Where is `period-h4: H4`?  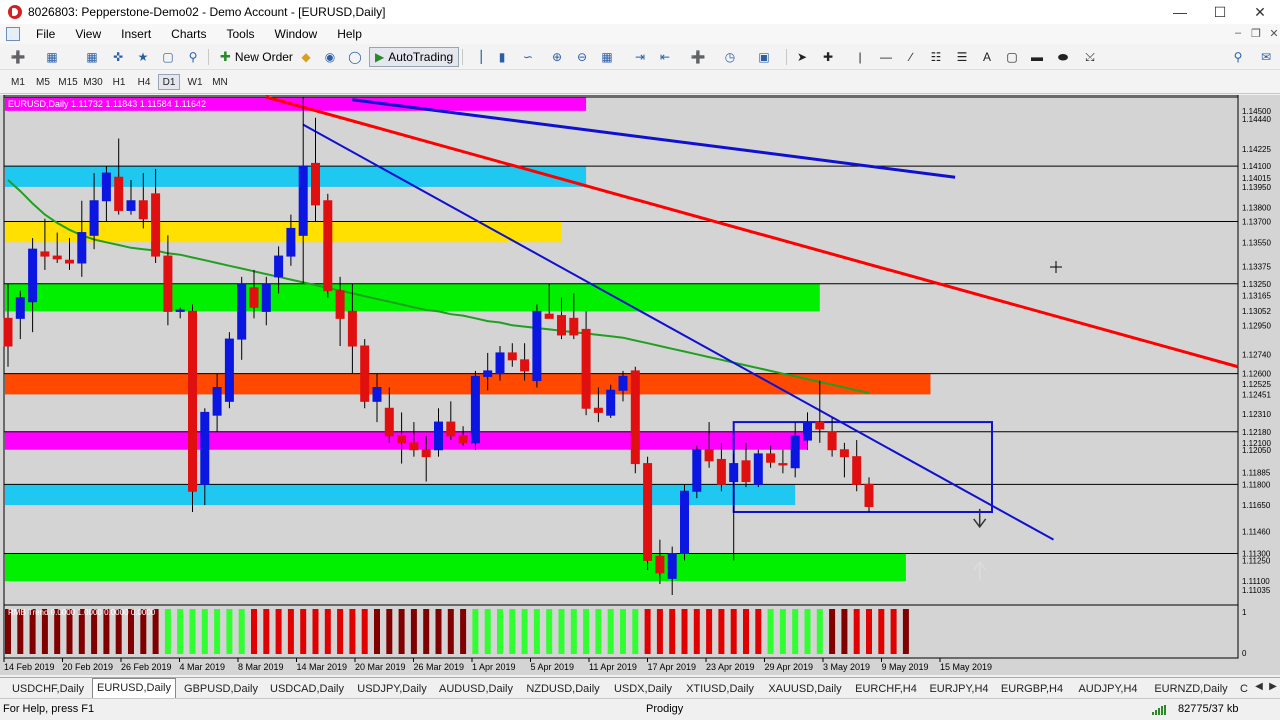 period-h4: H4 is located at coordinates (144, 82).